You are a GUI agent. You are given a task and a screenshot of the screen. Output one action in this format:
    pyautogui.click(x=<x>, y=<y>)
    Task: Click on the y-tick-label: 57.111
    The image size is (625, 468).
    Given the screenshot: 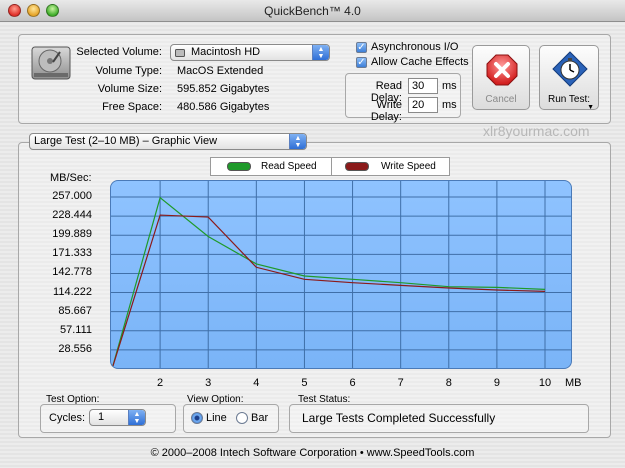 What is the action you would take?
    pyautogui.click(x=75, y=329)
    